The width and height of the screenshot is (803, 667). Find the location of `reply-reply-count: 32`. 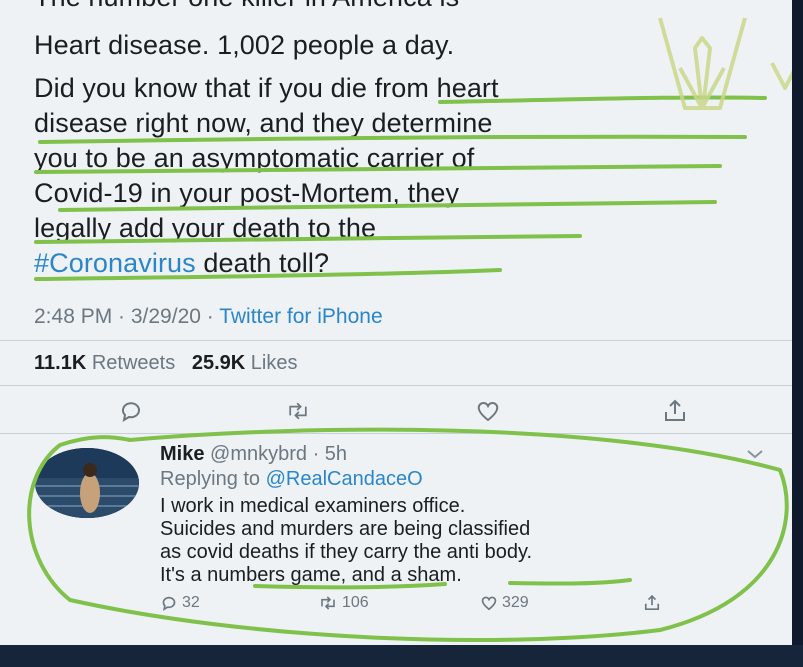

reply-reply-count: 32 is located at coordinates (191, 602).